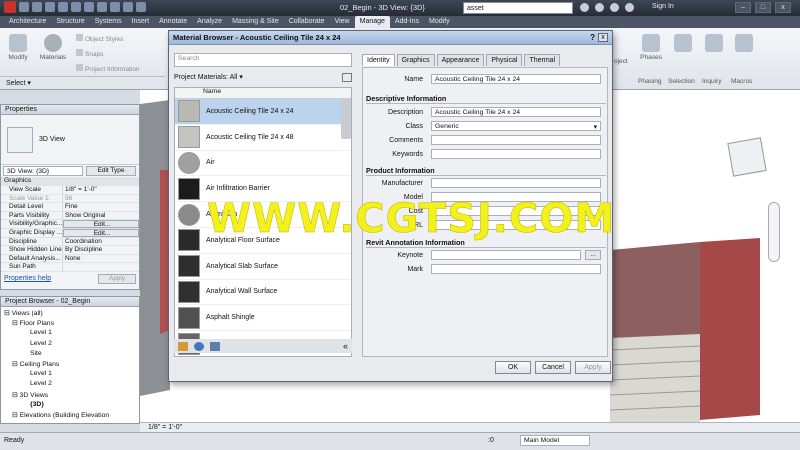 This screenshot has width=800, height=450. I want to click on print-icon, so click(76, 7).